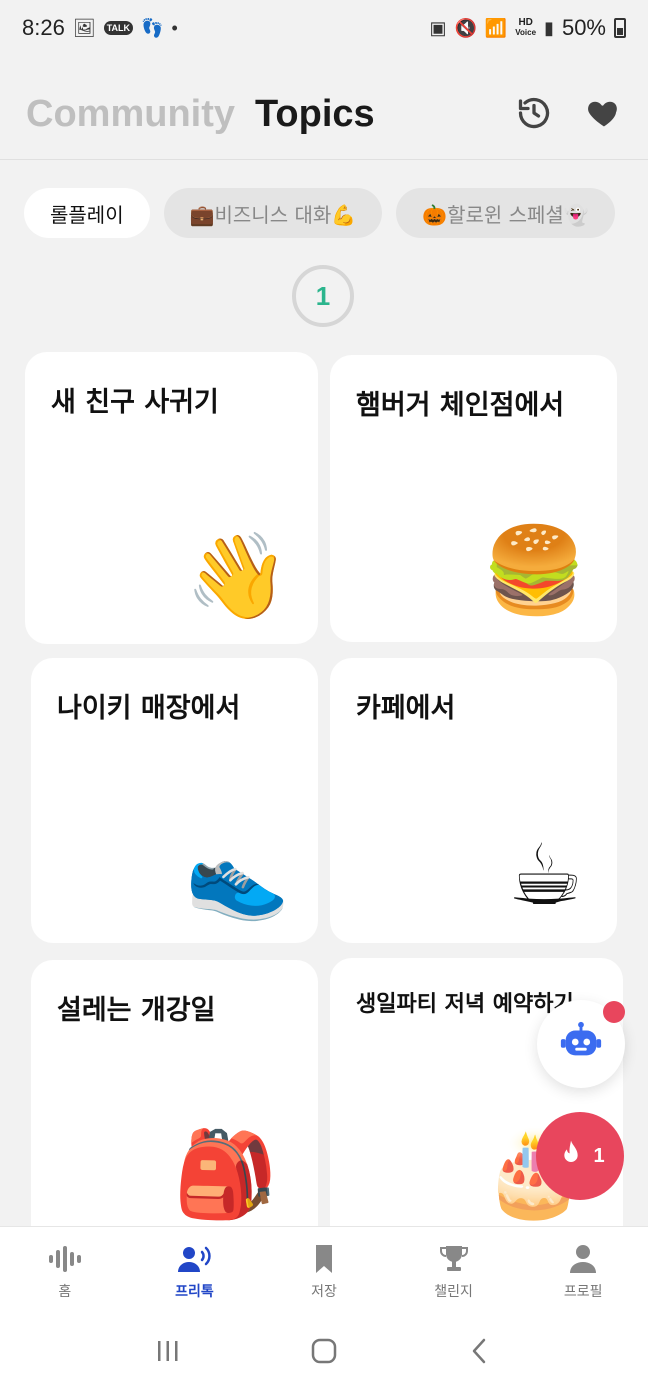 The height and width of the screenshot is (1390, 648). Describe the element at coordinates (604, 115) in the screenshot. I see `heart-icon` at that location.